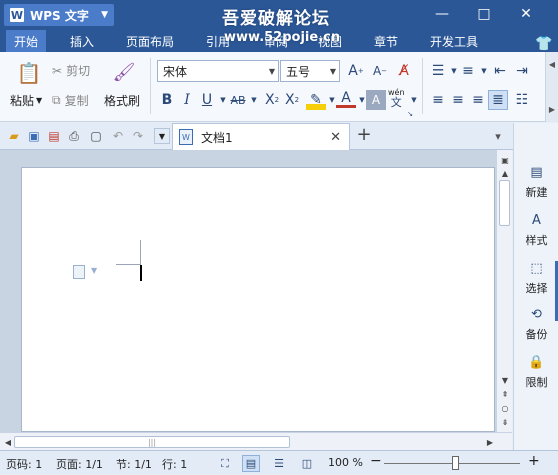  I want to click on save-icon: ▣, so click(34, 136).